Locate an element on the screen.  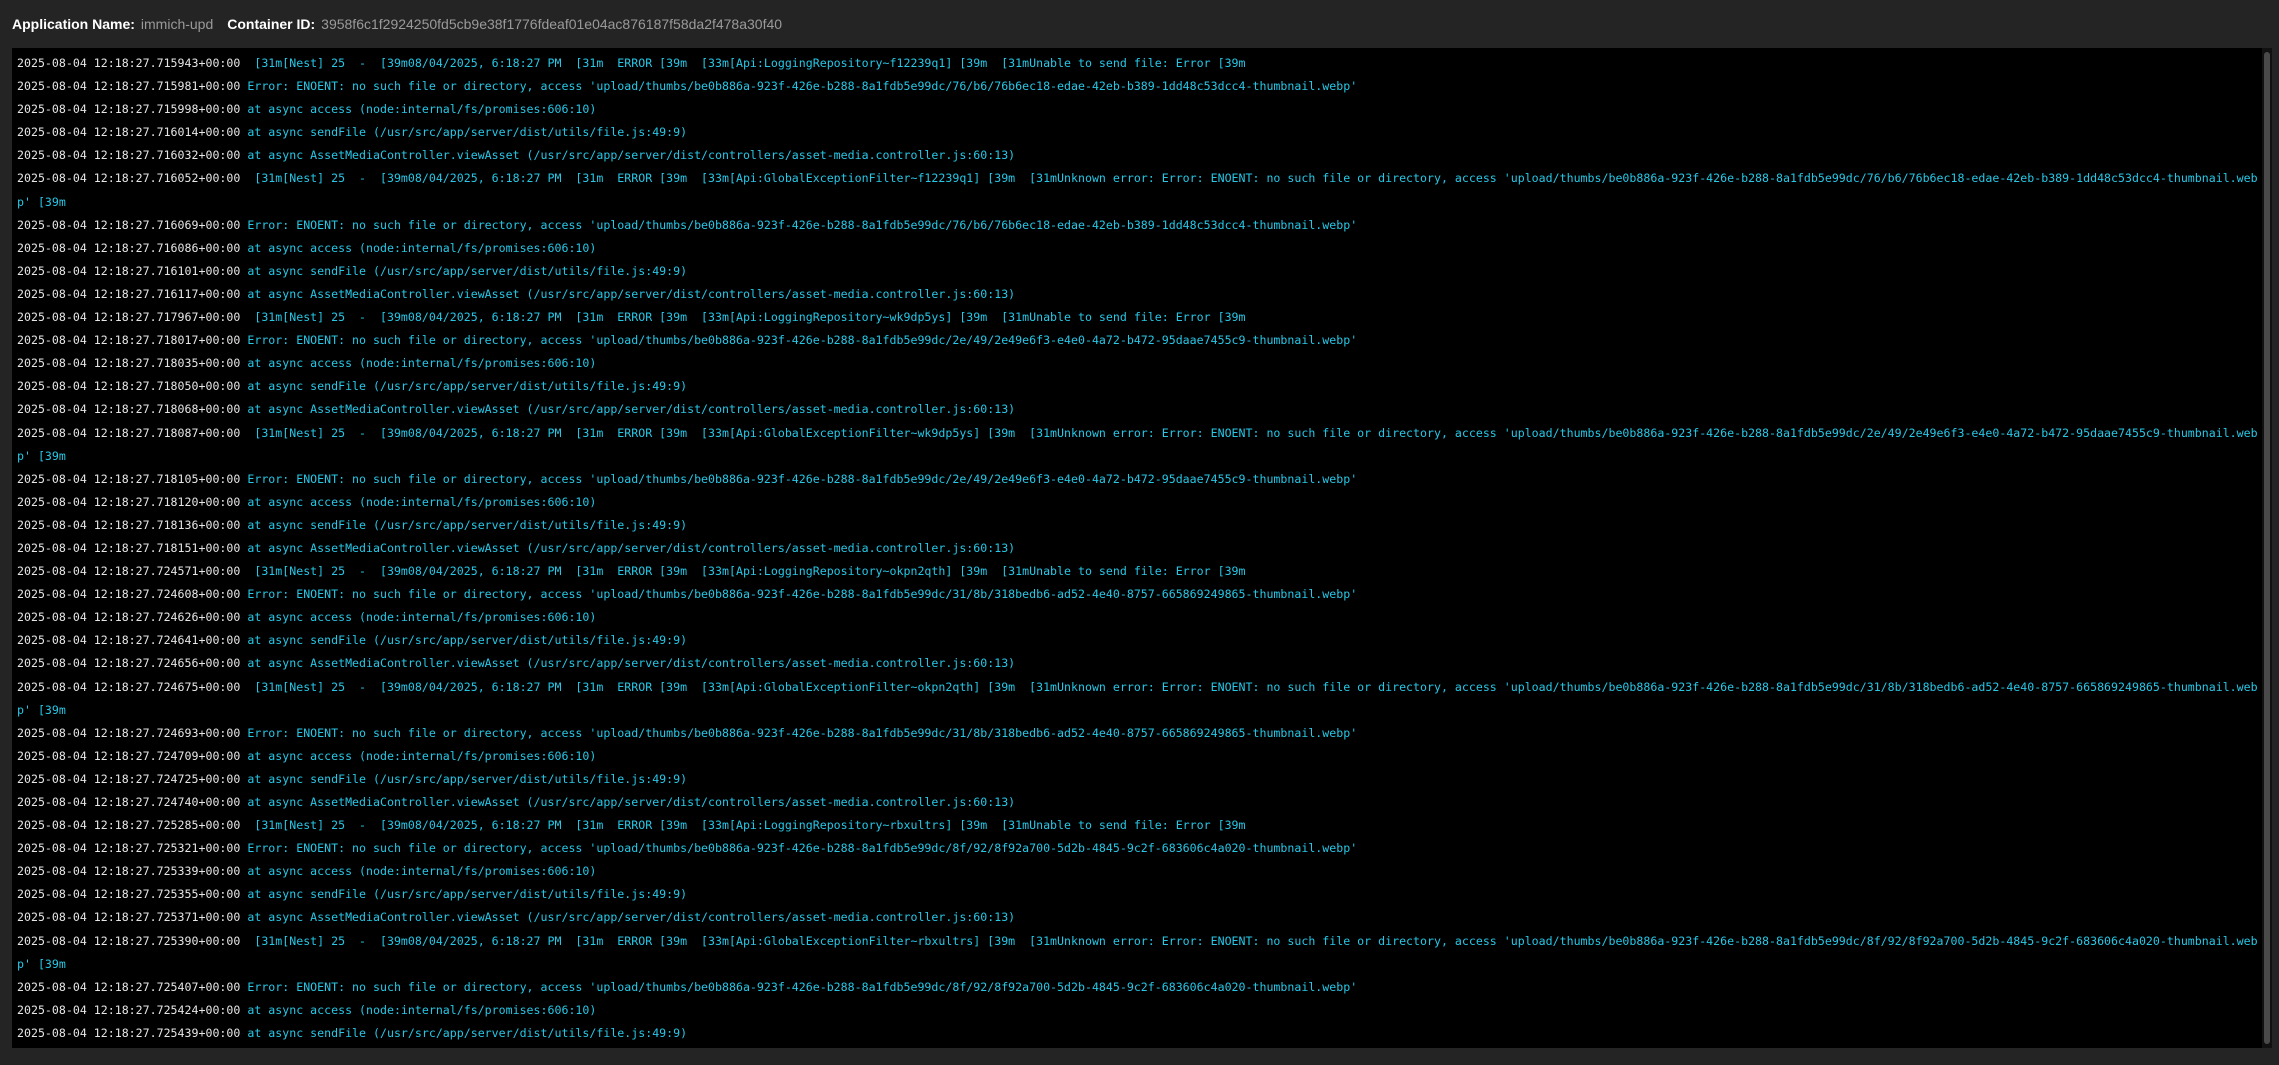
log-timestamp: 2025-08-04 12:18:27.718087+00:00 is located at coordinates (129, 432).